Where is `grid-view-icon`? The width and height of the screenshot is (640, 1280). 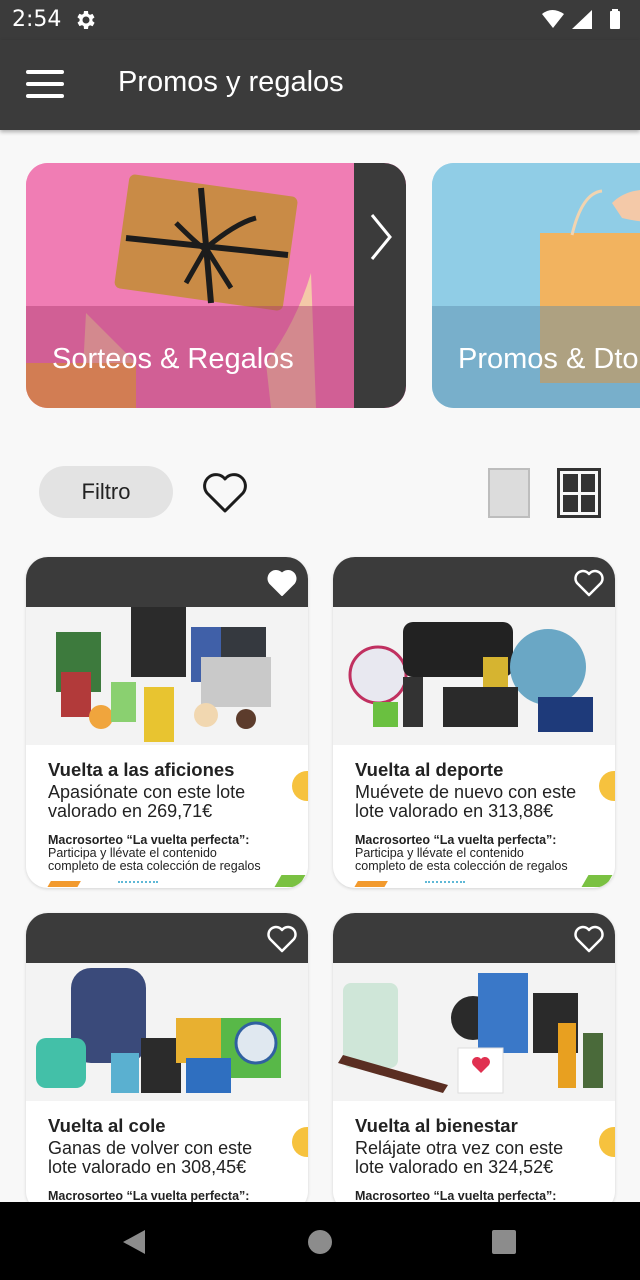
grid-view-icon is located at coordinates (579, 493).